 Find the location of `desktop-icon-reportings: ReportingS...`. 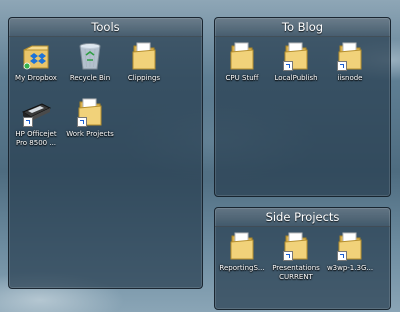

desktop-icon-reportings: ReportingS... is located at coordinates (242, 251).